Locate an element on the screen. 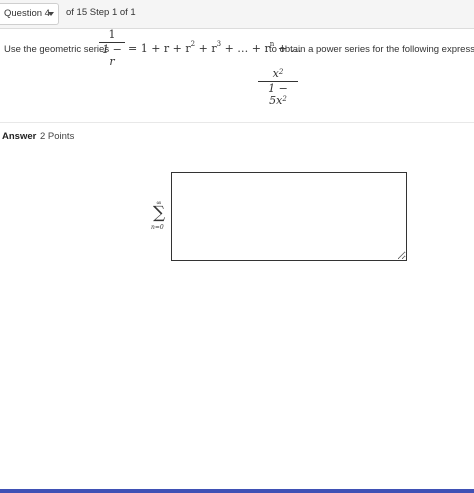 The width and height of the screenshot is (474, 493). summation-sign: ∞ ∑ n=0 is located at coordinates (161, 215).